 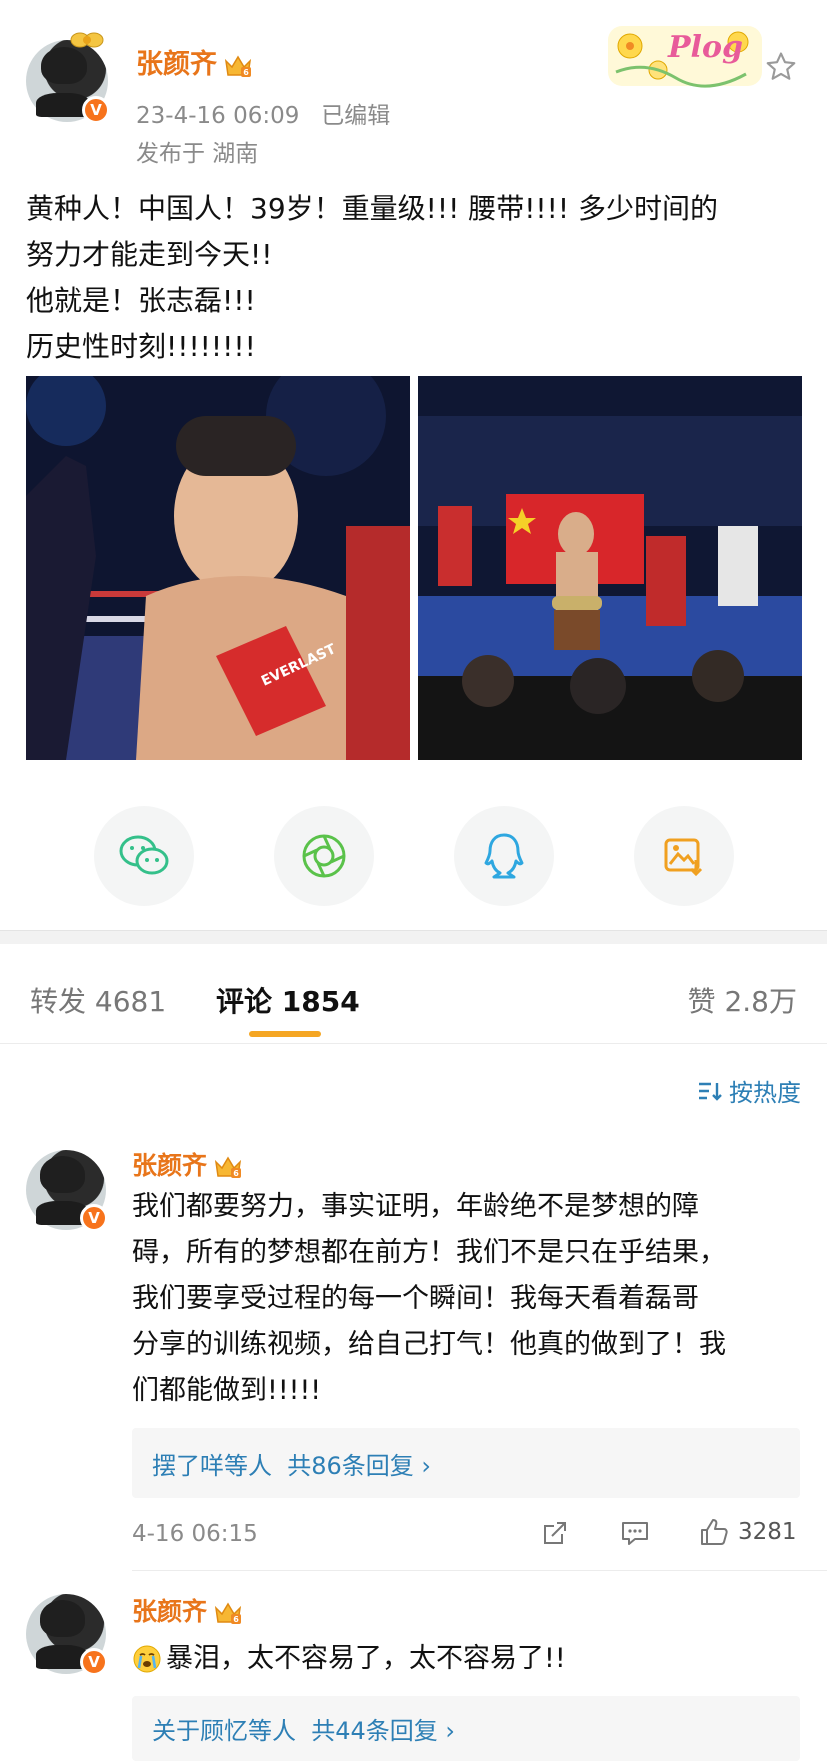 I want to click on tab-likes: 赞 2.8万, so click(x=742, y=1000).